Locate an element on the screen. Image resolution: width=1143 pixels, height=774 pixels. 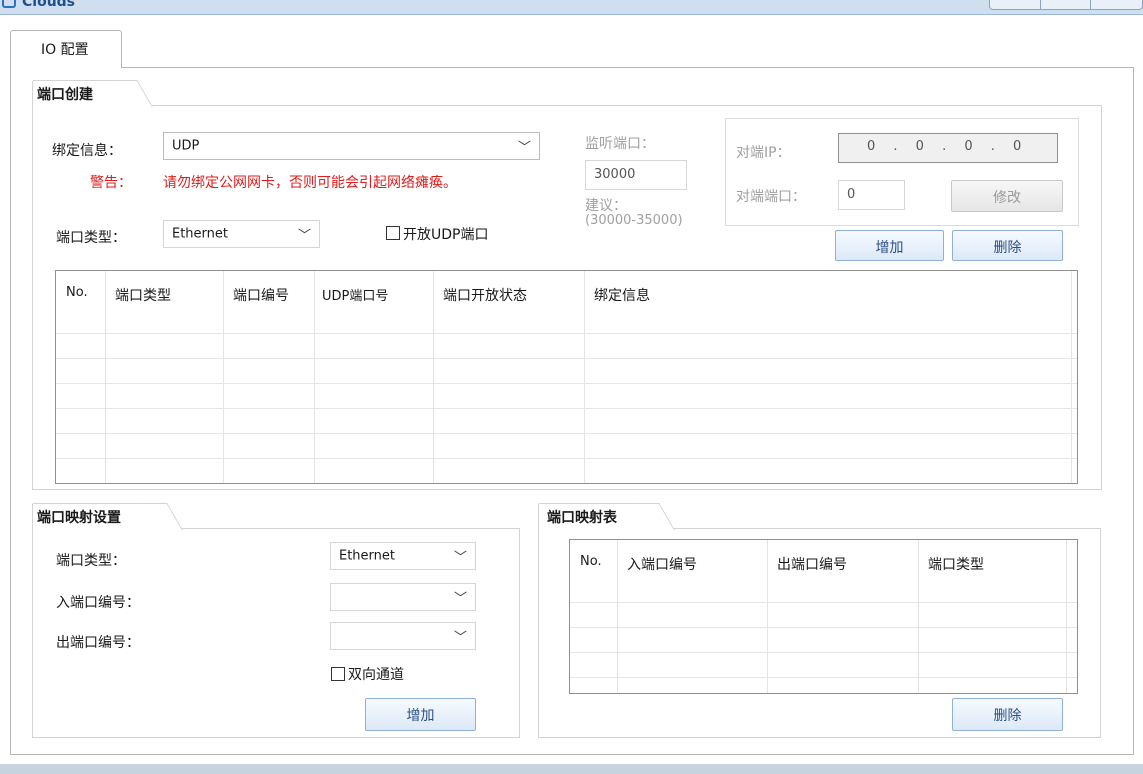
delete-port-button: 删除 is located at coordinates (1007, 245).